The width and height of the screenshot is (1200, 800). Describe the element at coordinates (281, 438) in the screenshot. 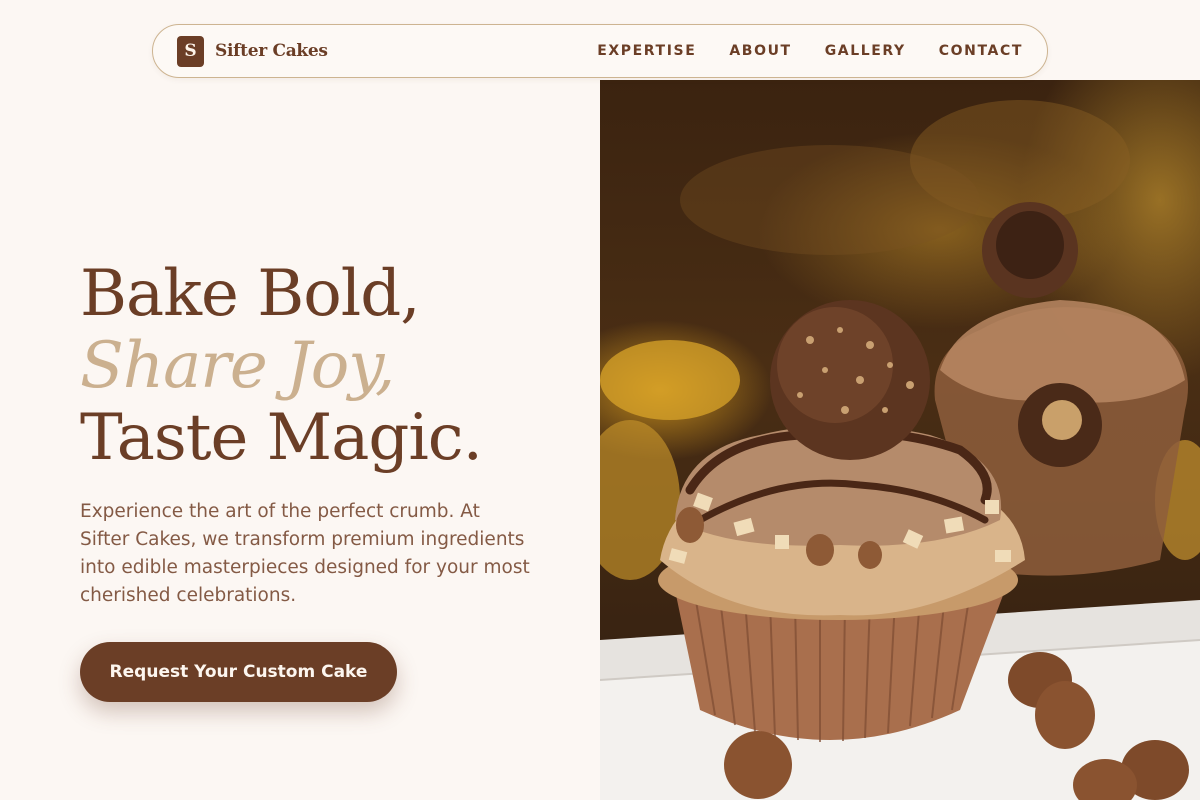

I see `headline-line-3: Taste Magic.` at that location.